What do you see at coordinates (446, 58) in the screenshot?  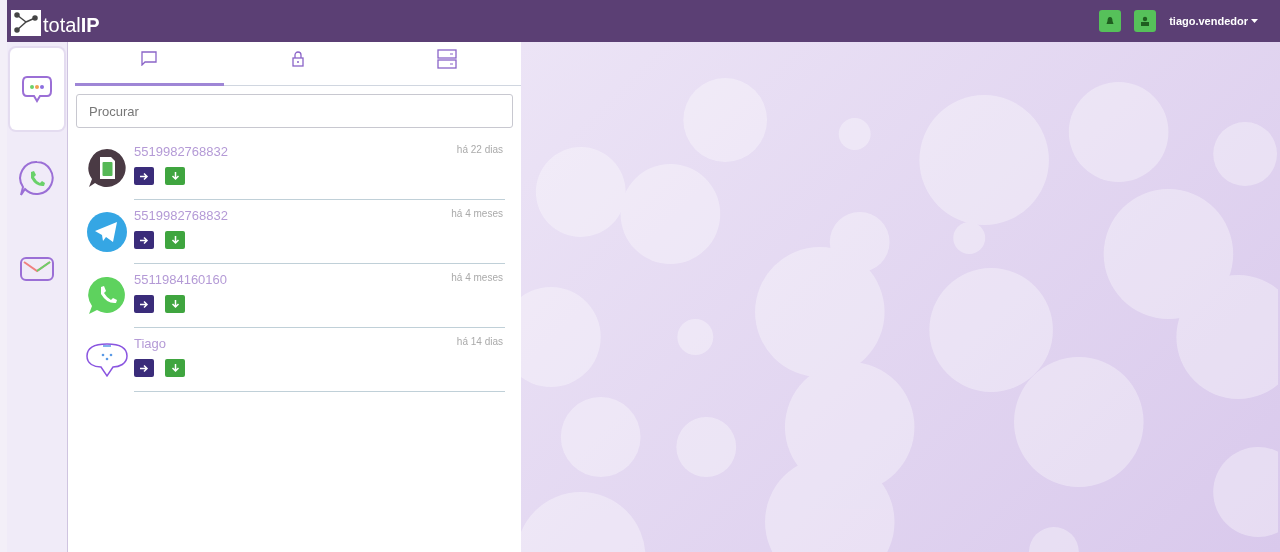 I see `server-icon` at bounding box center [446, 58].